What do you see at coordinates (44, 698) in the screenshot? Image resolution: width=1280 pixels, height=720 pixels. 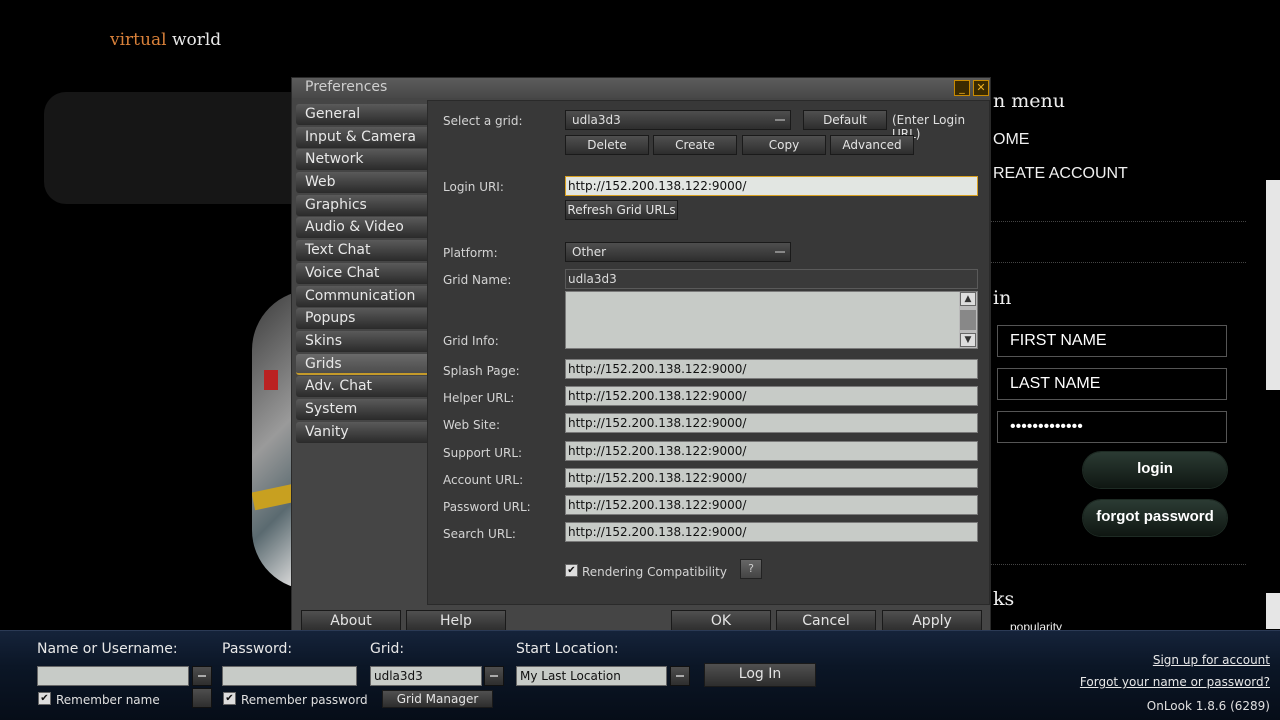 I see `remember-name-checkbox: ✔` at bounding box center [44, 698].